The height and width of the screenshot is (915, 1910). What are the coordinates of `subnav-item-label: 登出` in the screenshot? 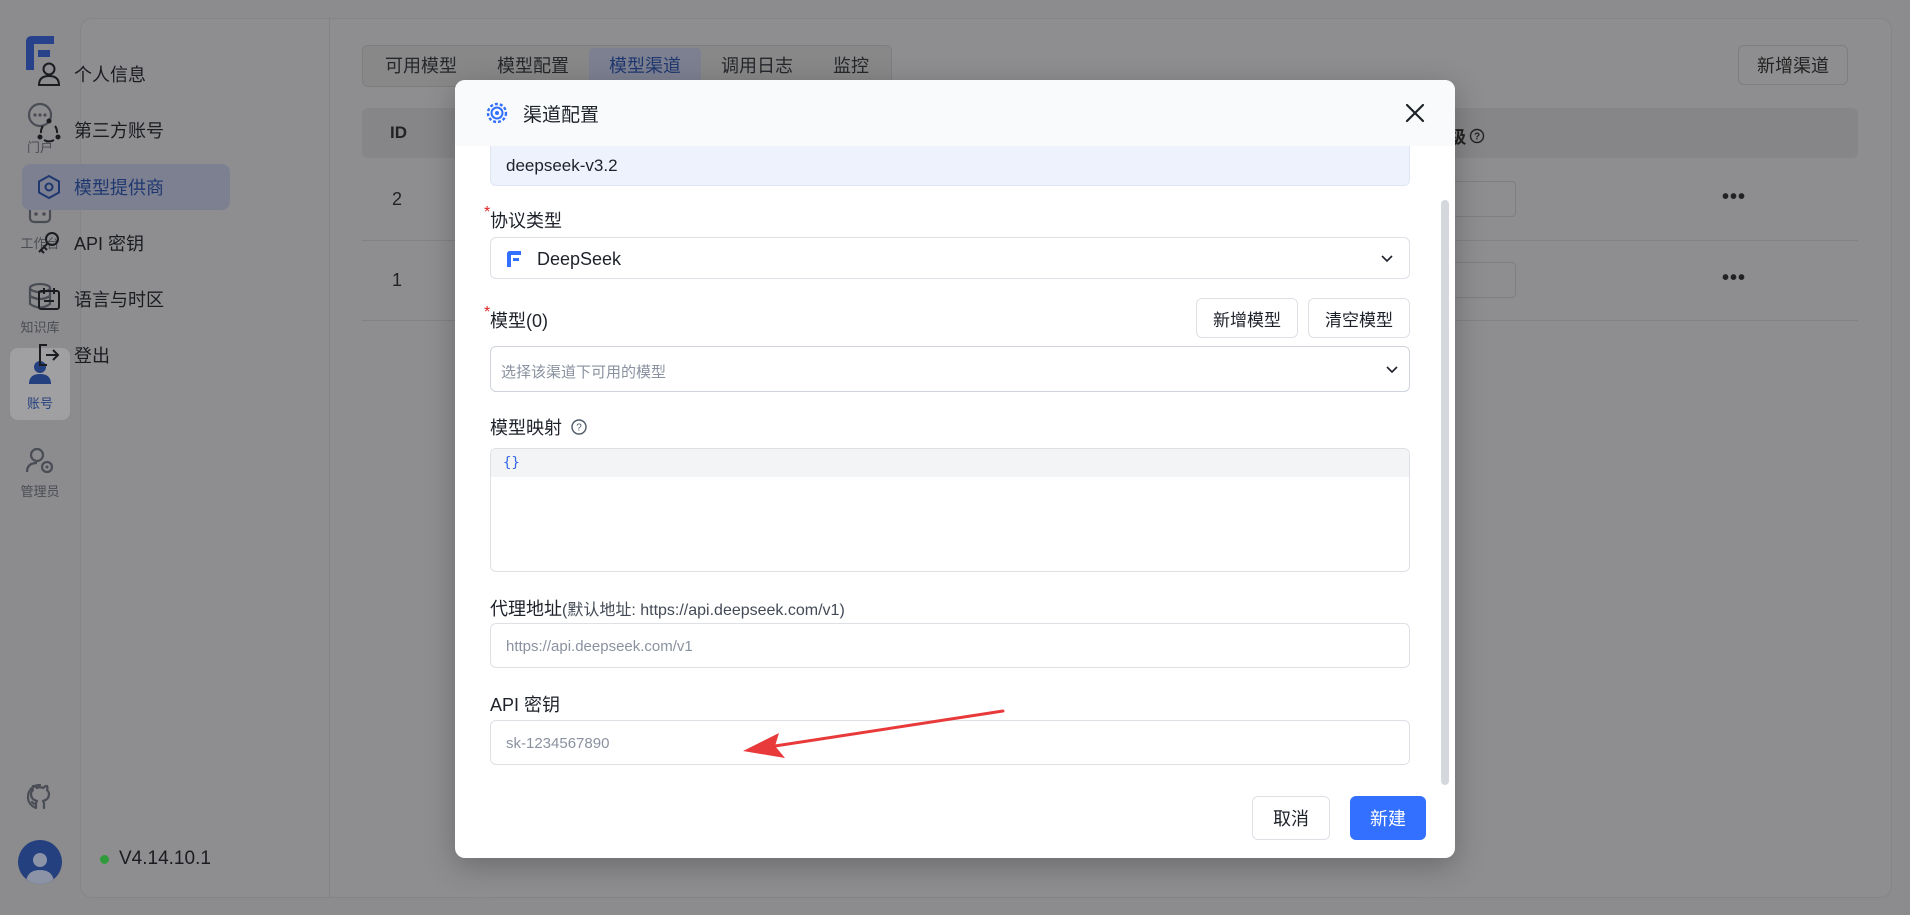 It's located at (92, 356).